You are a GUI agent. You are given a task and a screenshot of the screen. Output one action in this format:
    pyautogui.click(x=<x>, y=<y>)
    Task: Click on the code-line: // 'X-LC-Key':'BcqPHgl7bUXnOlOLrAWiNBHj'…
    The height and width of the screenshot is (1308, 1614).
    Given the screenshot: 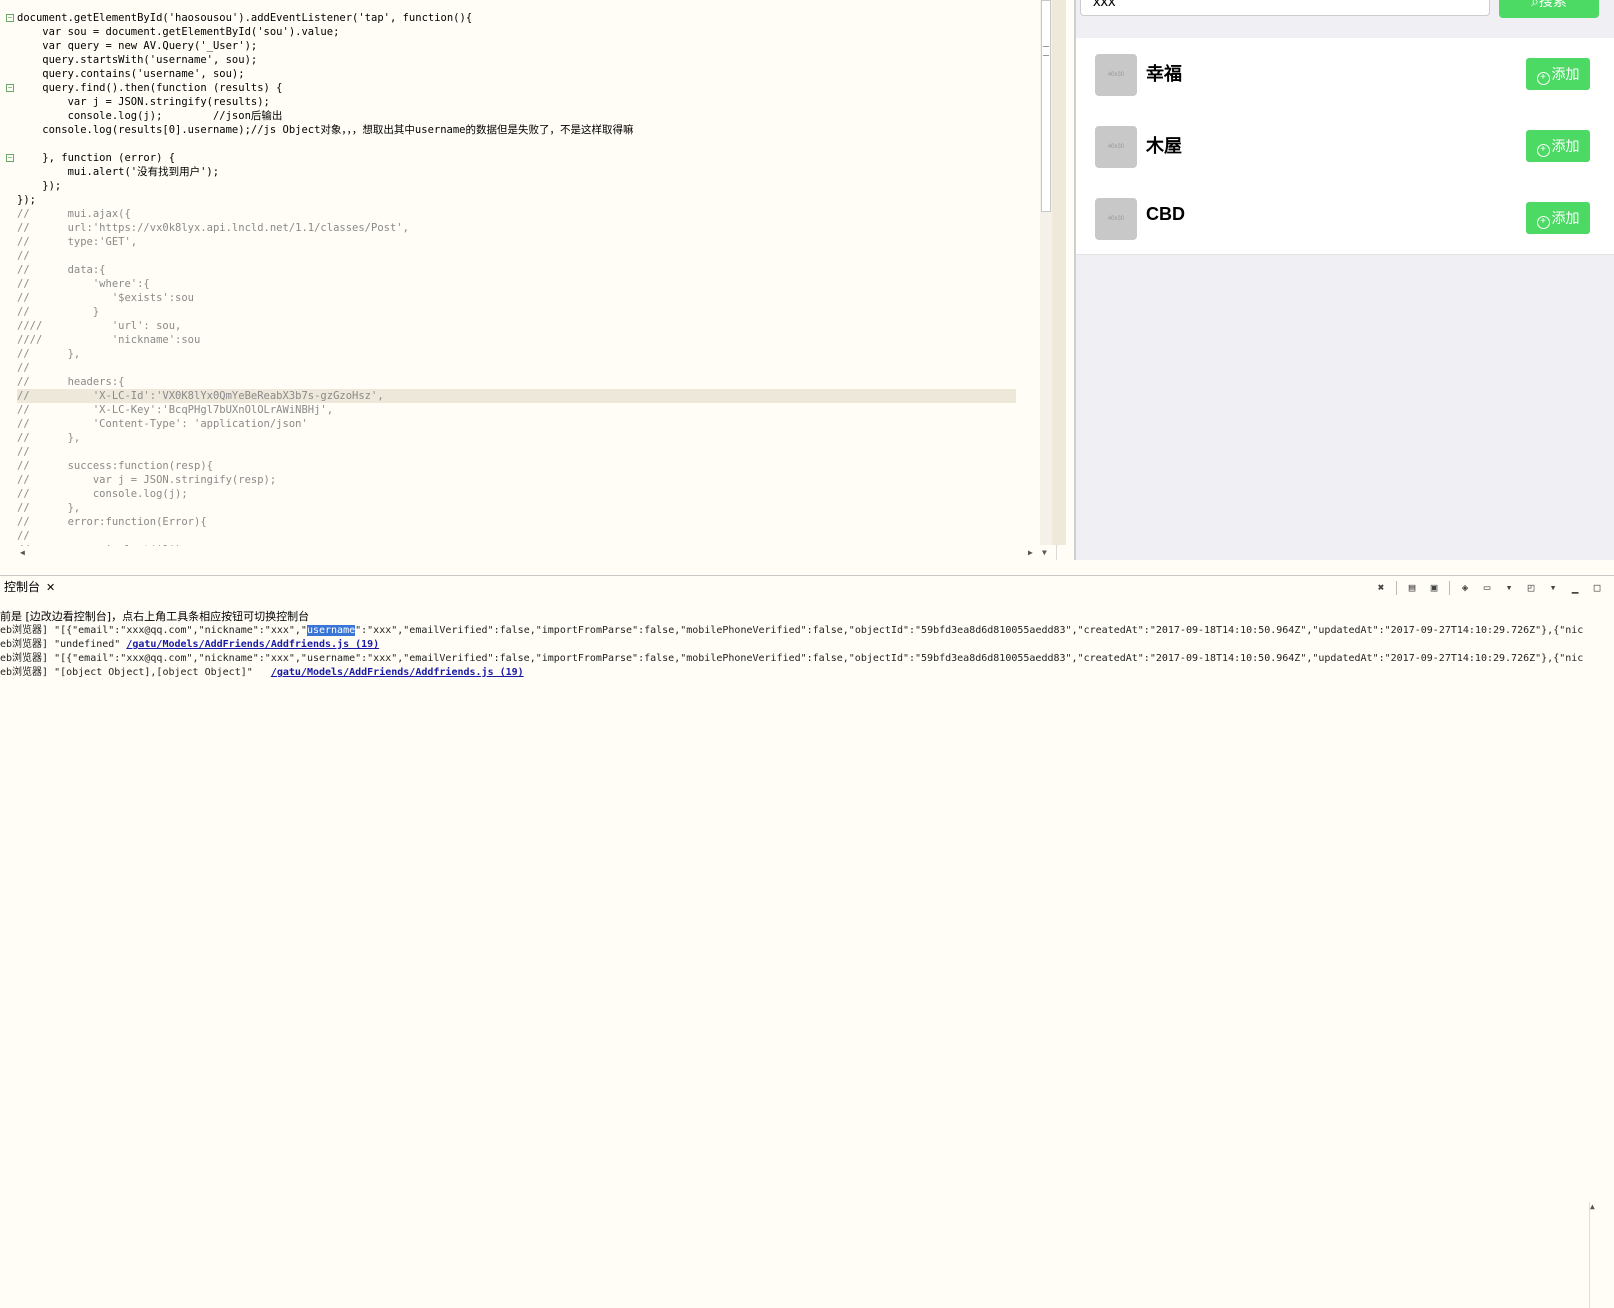 What is the action you would take?
    pyautogui.click(x=516, y=410)
    